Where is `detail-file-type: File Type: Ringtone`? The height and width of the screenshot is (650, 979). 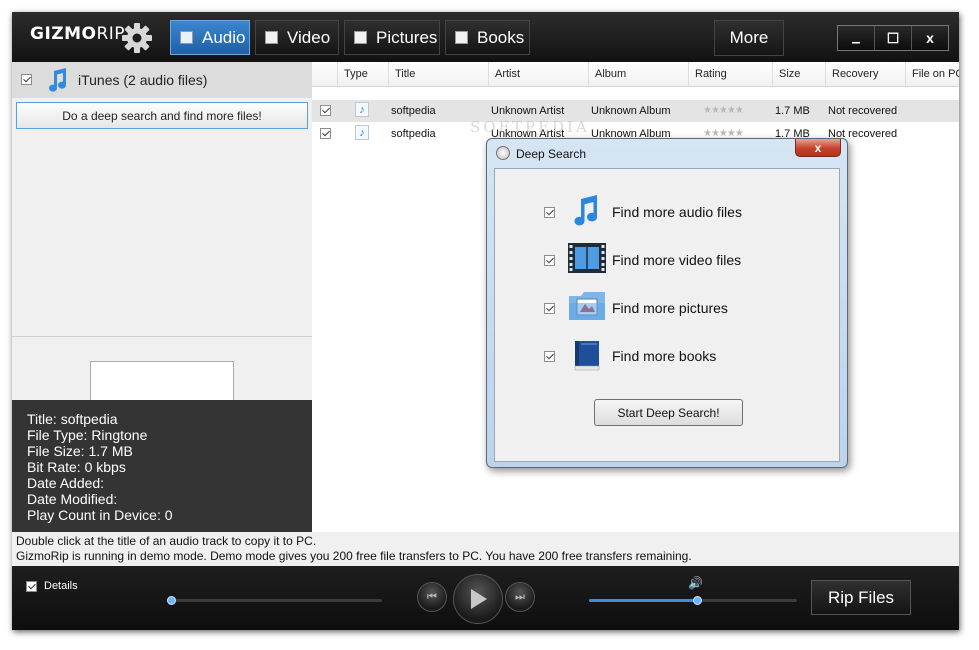
detail-file-type: File Type: Ringtone is located at coordinates (87, 435).